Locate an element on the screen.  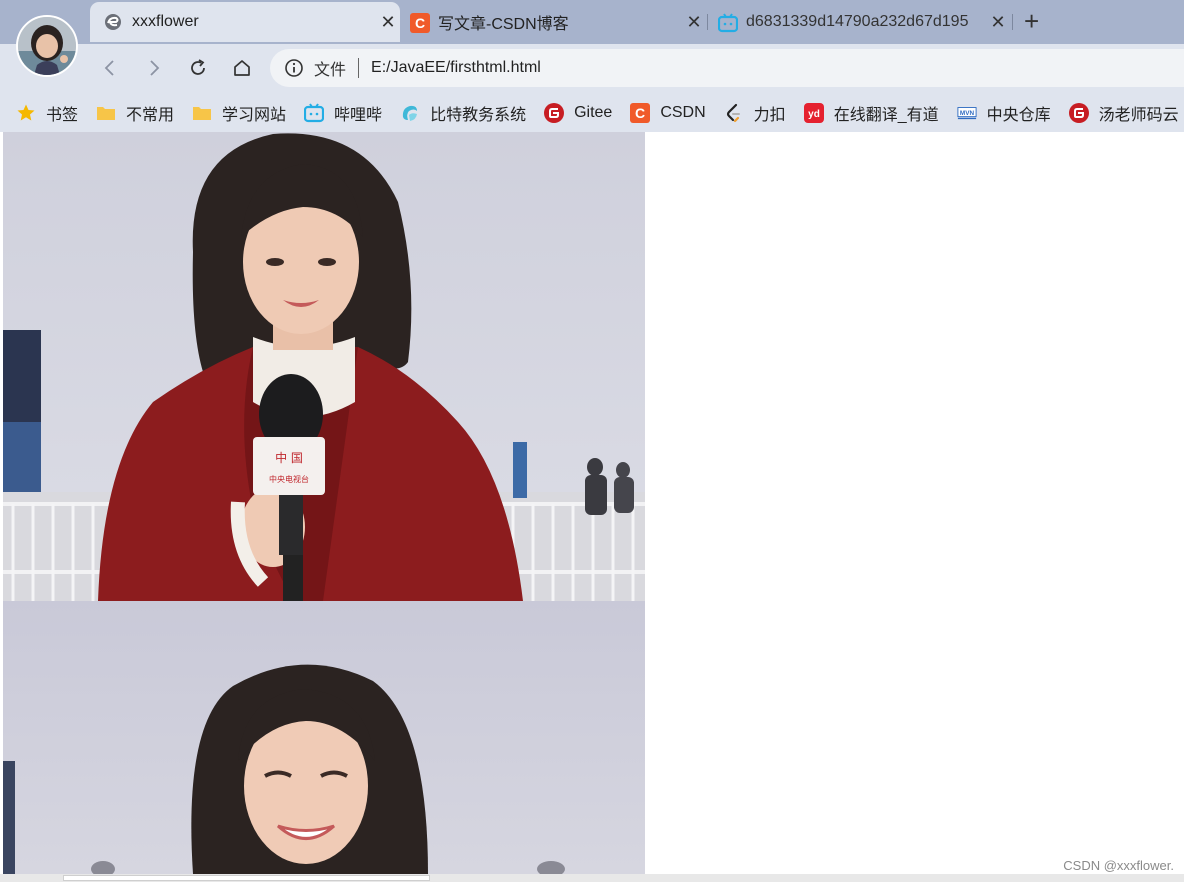
divider is located at coordinates (359, 68).